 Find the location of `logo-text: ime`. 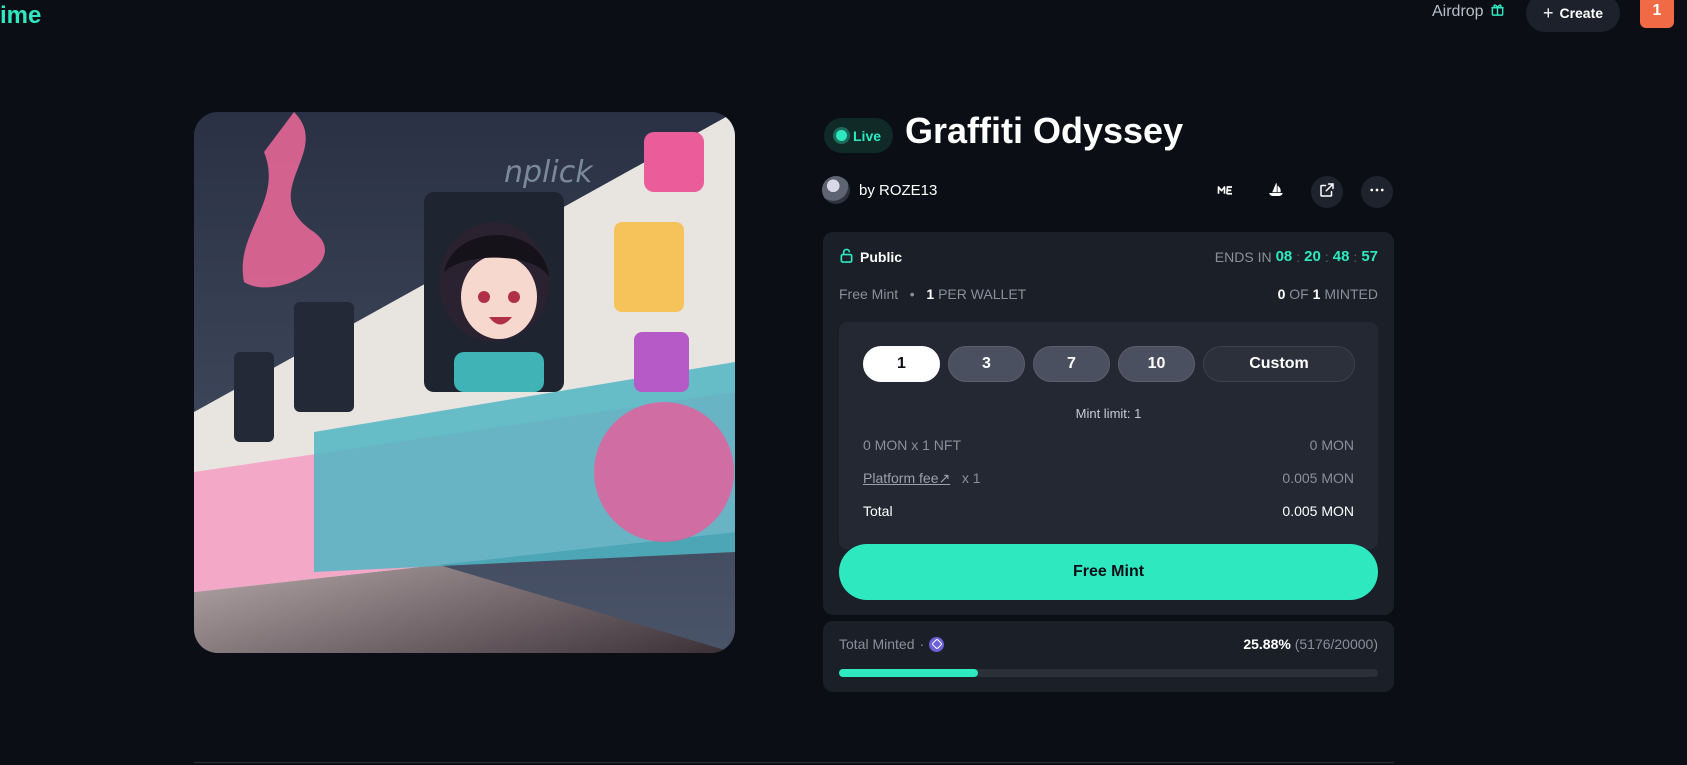

logo-text: ime is located at coordinates (20, 16).